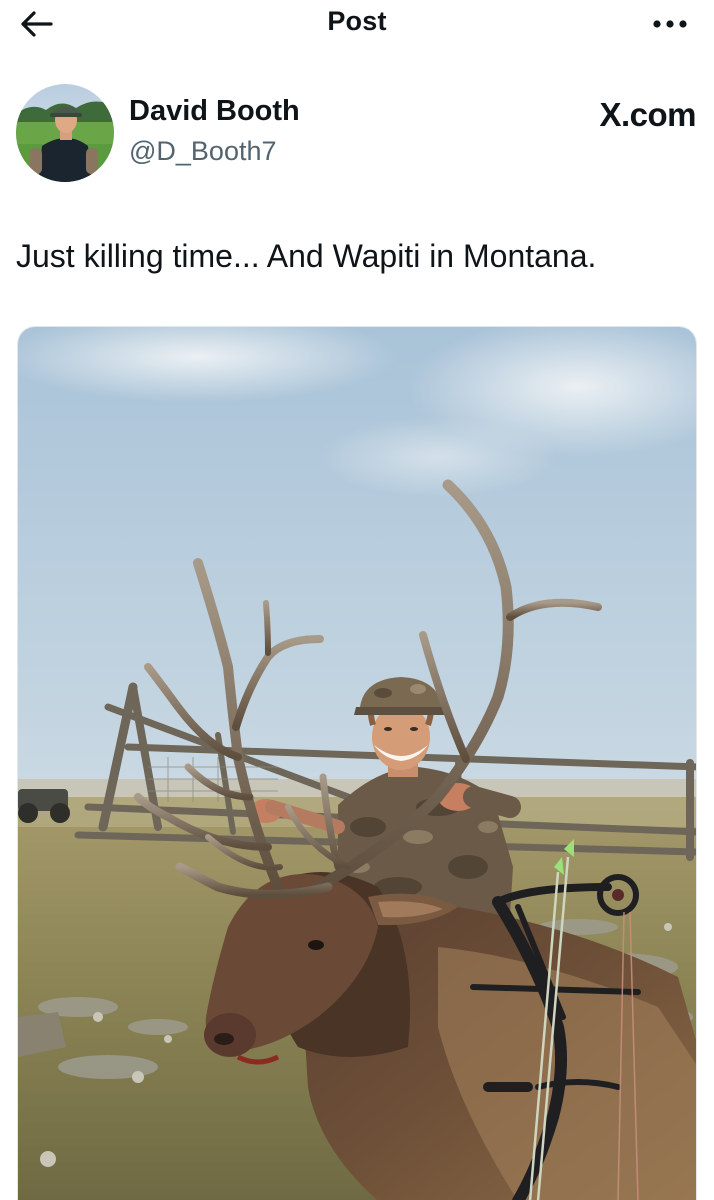 Image resolution: width=714 pixels, height=1200 pixels. I want to click on author-name: David Booth, so click(214, 111).